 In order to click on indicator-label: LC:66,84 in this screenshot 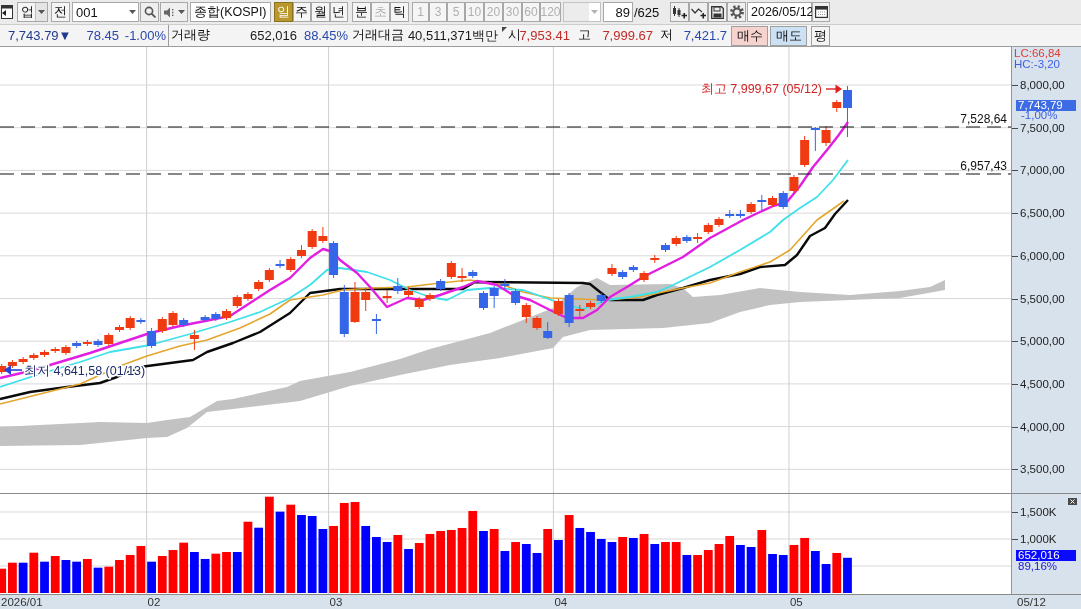, I will do `click(1037, 53)`.